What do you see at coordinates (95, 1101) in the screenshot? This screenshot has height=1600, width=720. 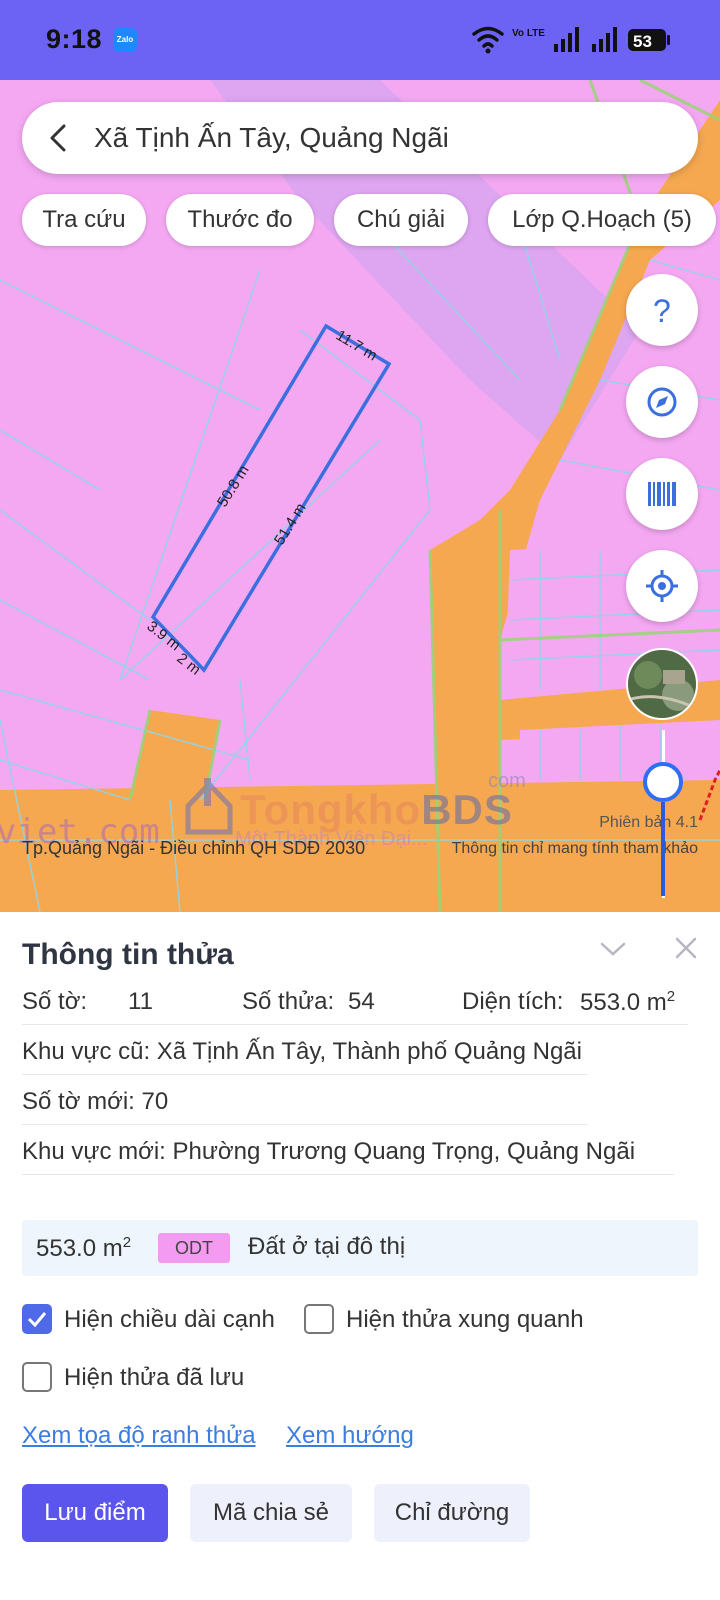 I see `so-to-moi: Số tờ mới: 70` at bounding box center [95, 1101].